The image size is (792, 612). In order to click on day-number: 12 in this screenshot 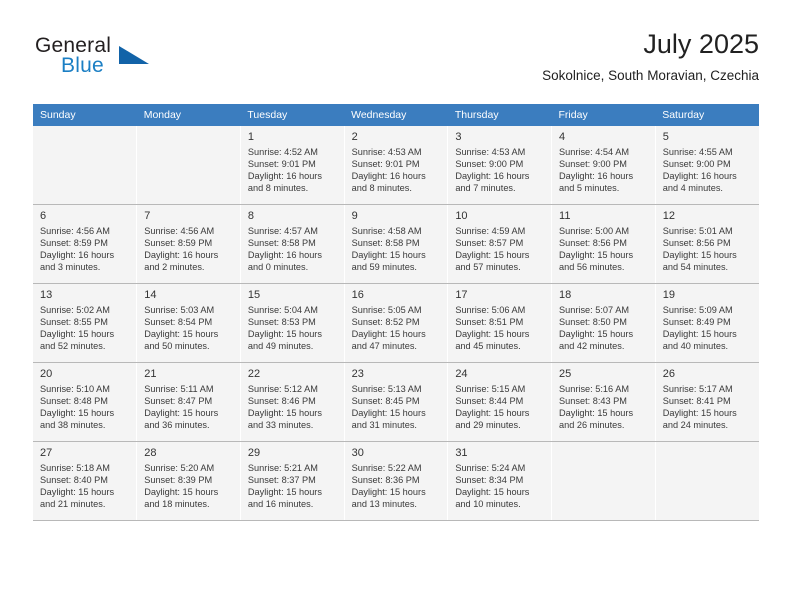, I will do `click(668, 216)`.